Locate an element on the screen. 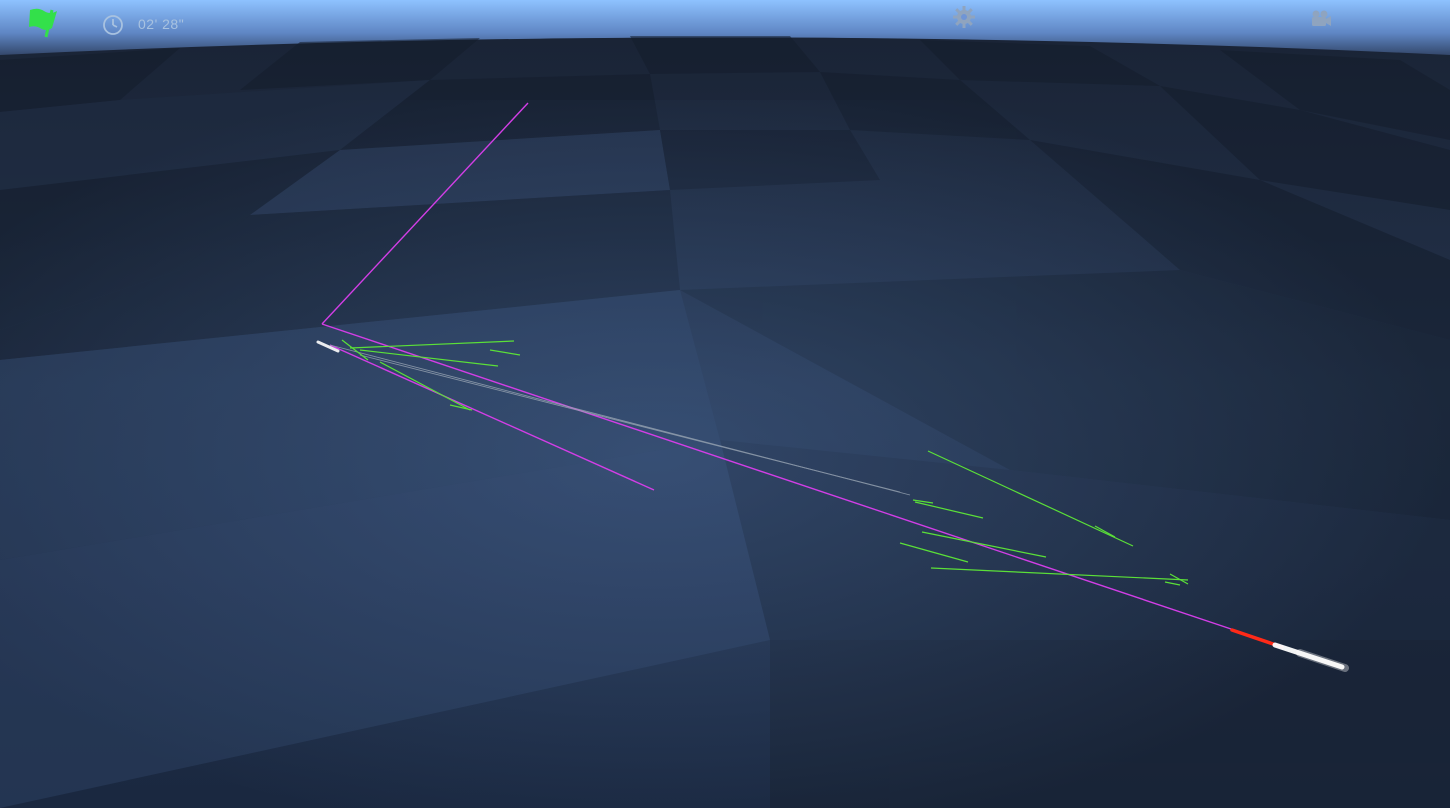 The image size is (1450, 808). clock-icon is located at coordinates (113, 25).